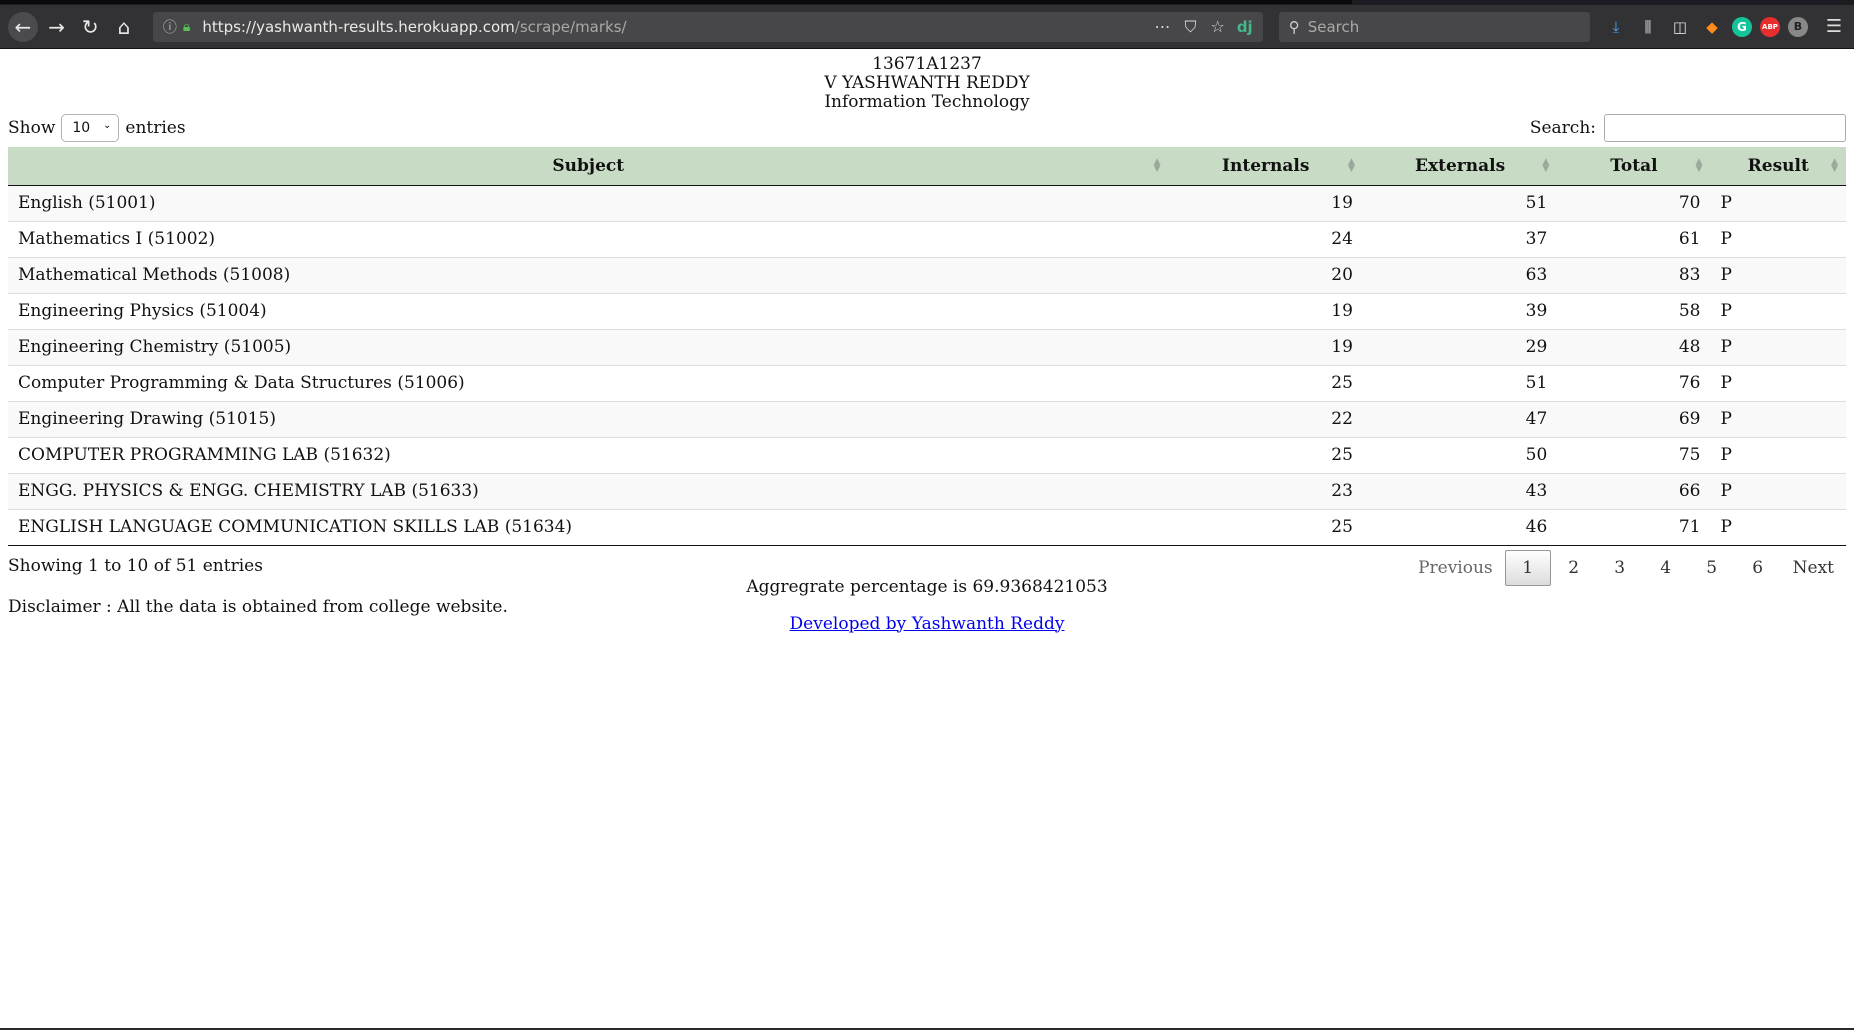 The image size is (1854, 1030). Describe the element at coordinates (1769, 26) in the screenshot. I see `adblock-plus-icon: ABP` at that location.